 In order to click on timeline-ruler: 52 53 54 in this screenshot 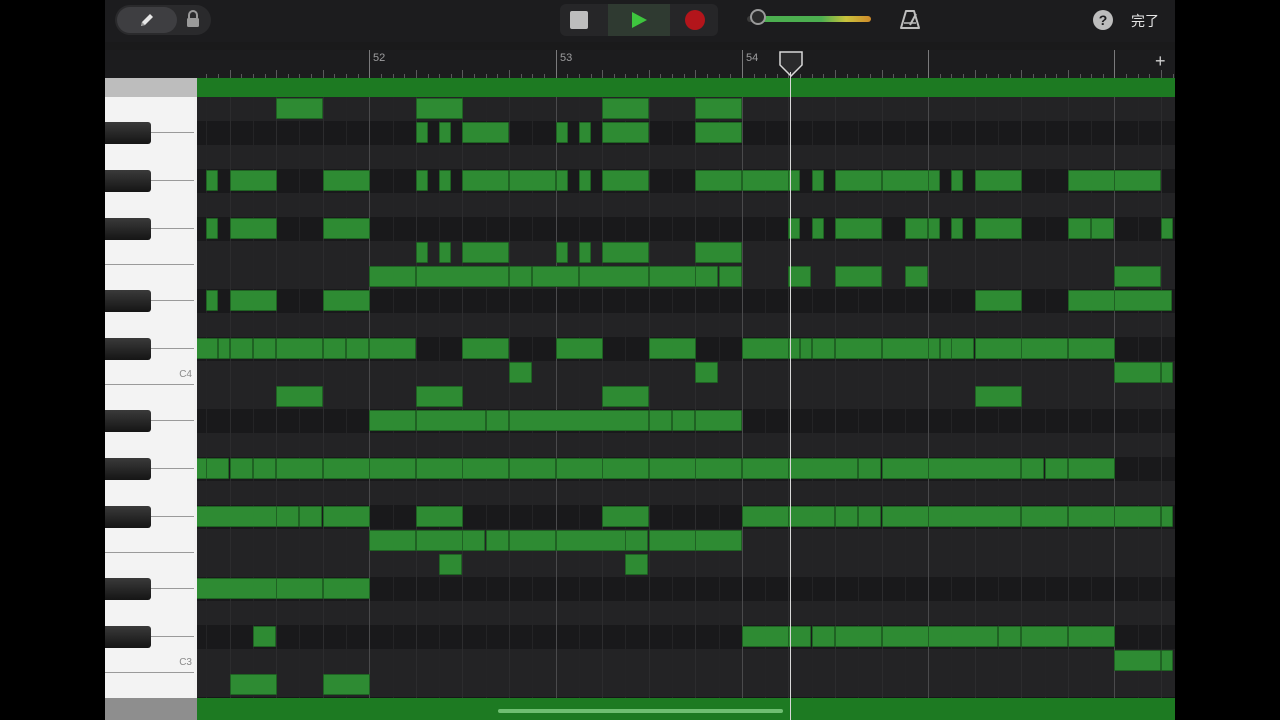, I will do `click(686, 64)`.